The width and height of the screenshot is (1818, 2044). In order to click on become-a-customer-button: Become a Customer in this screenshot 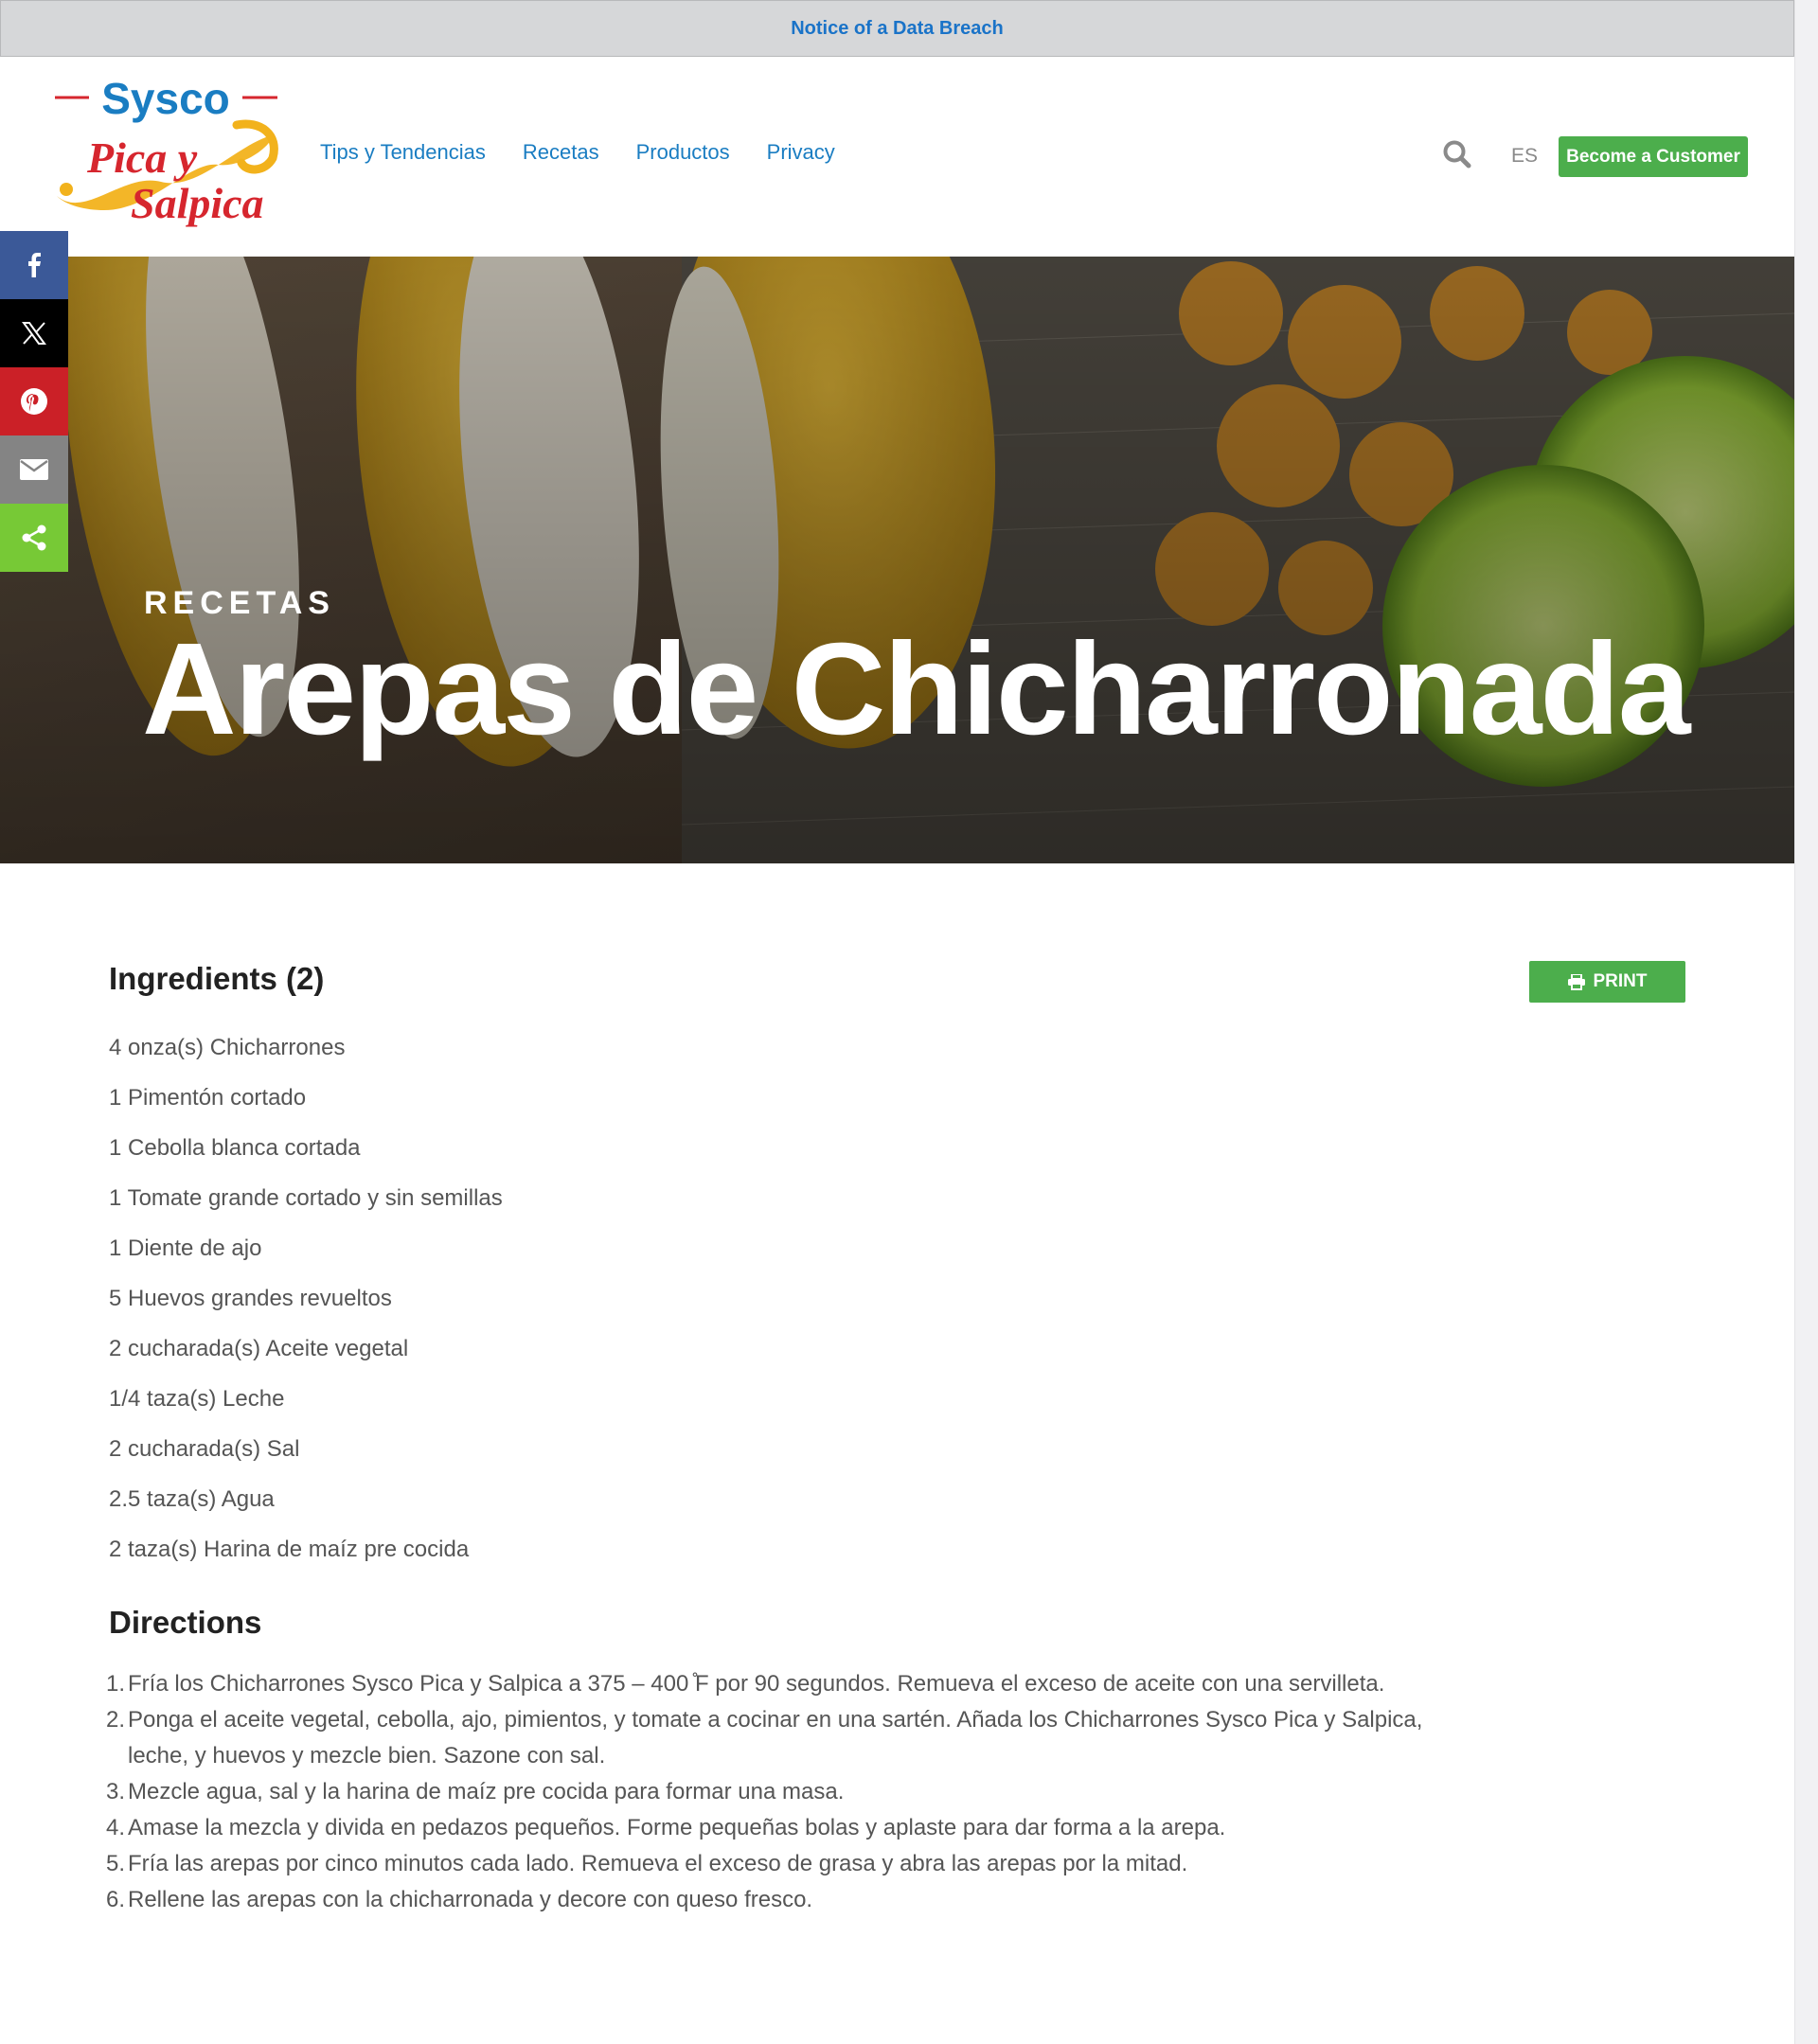, I will do `click(1653, 156)`.